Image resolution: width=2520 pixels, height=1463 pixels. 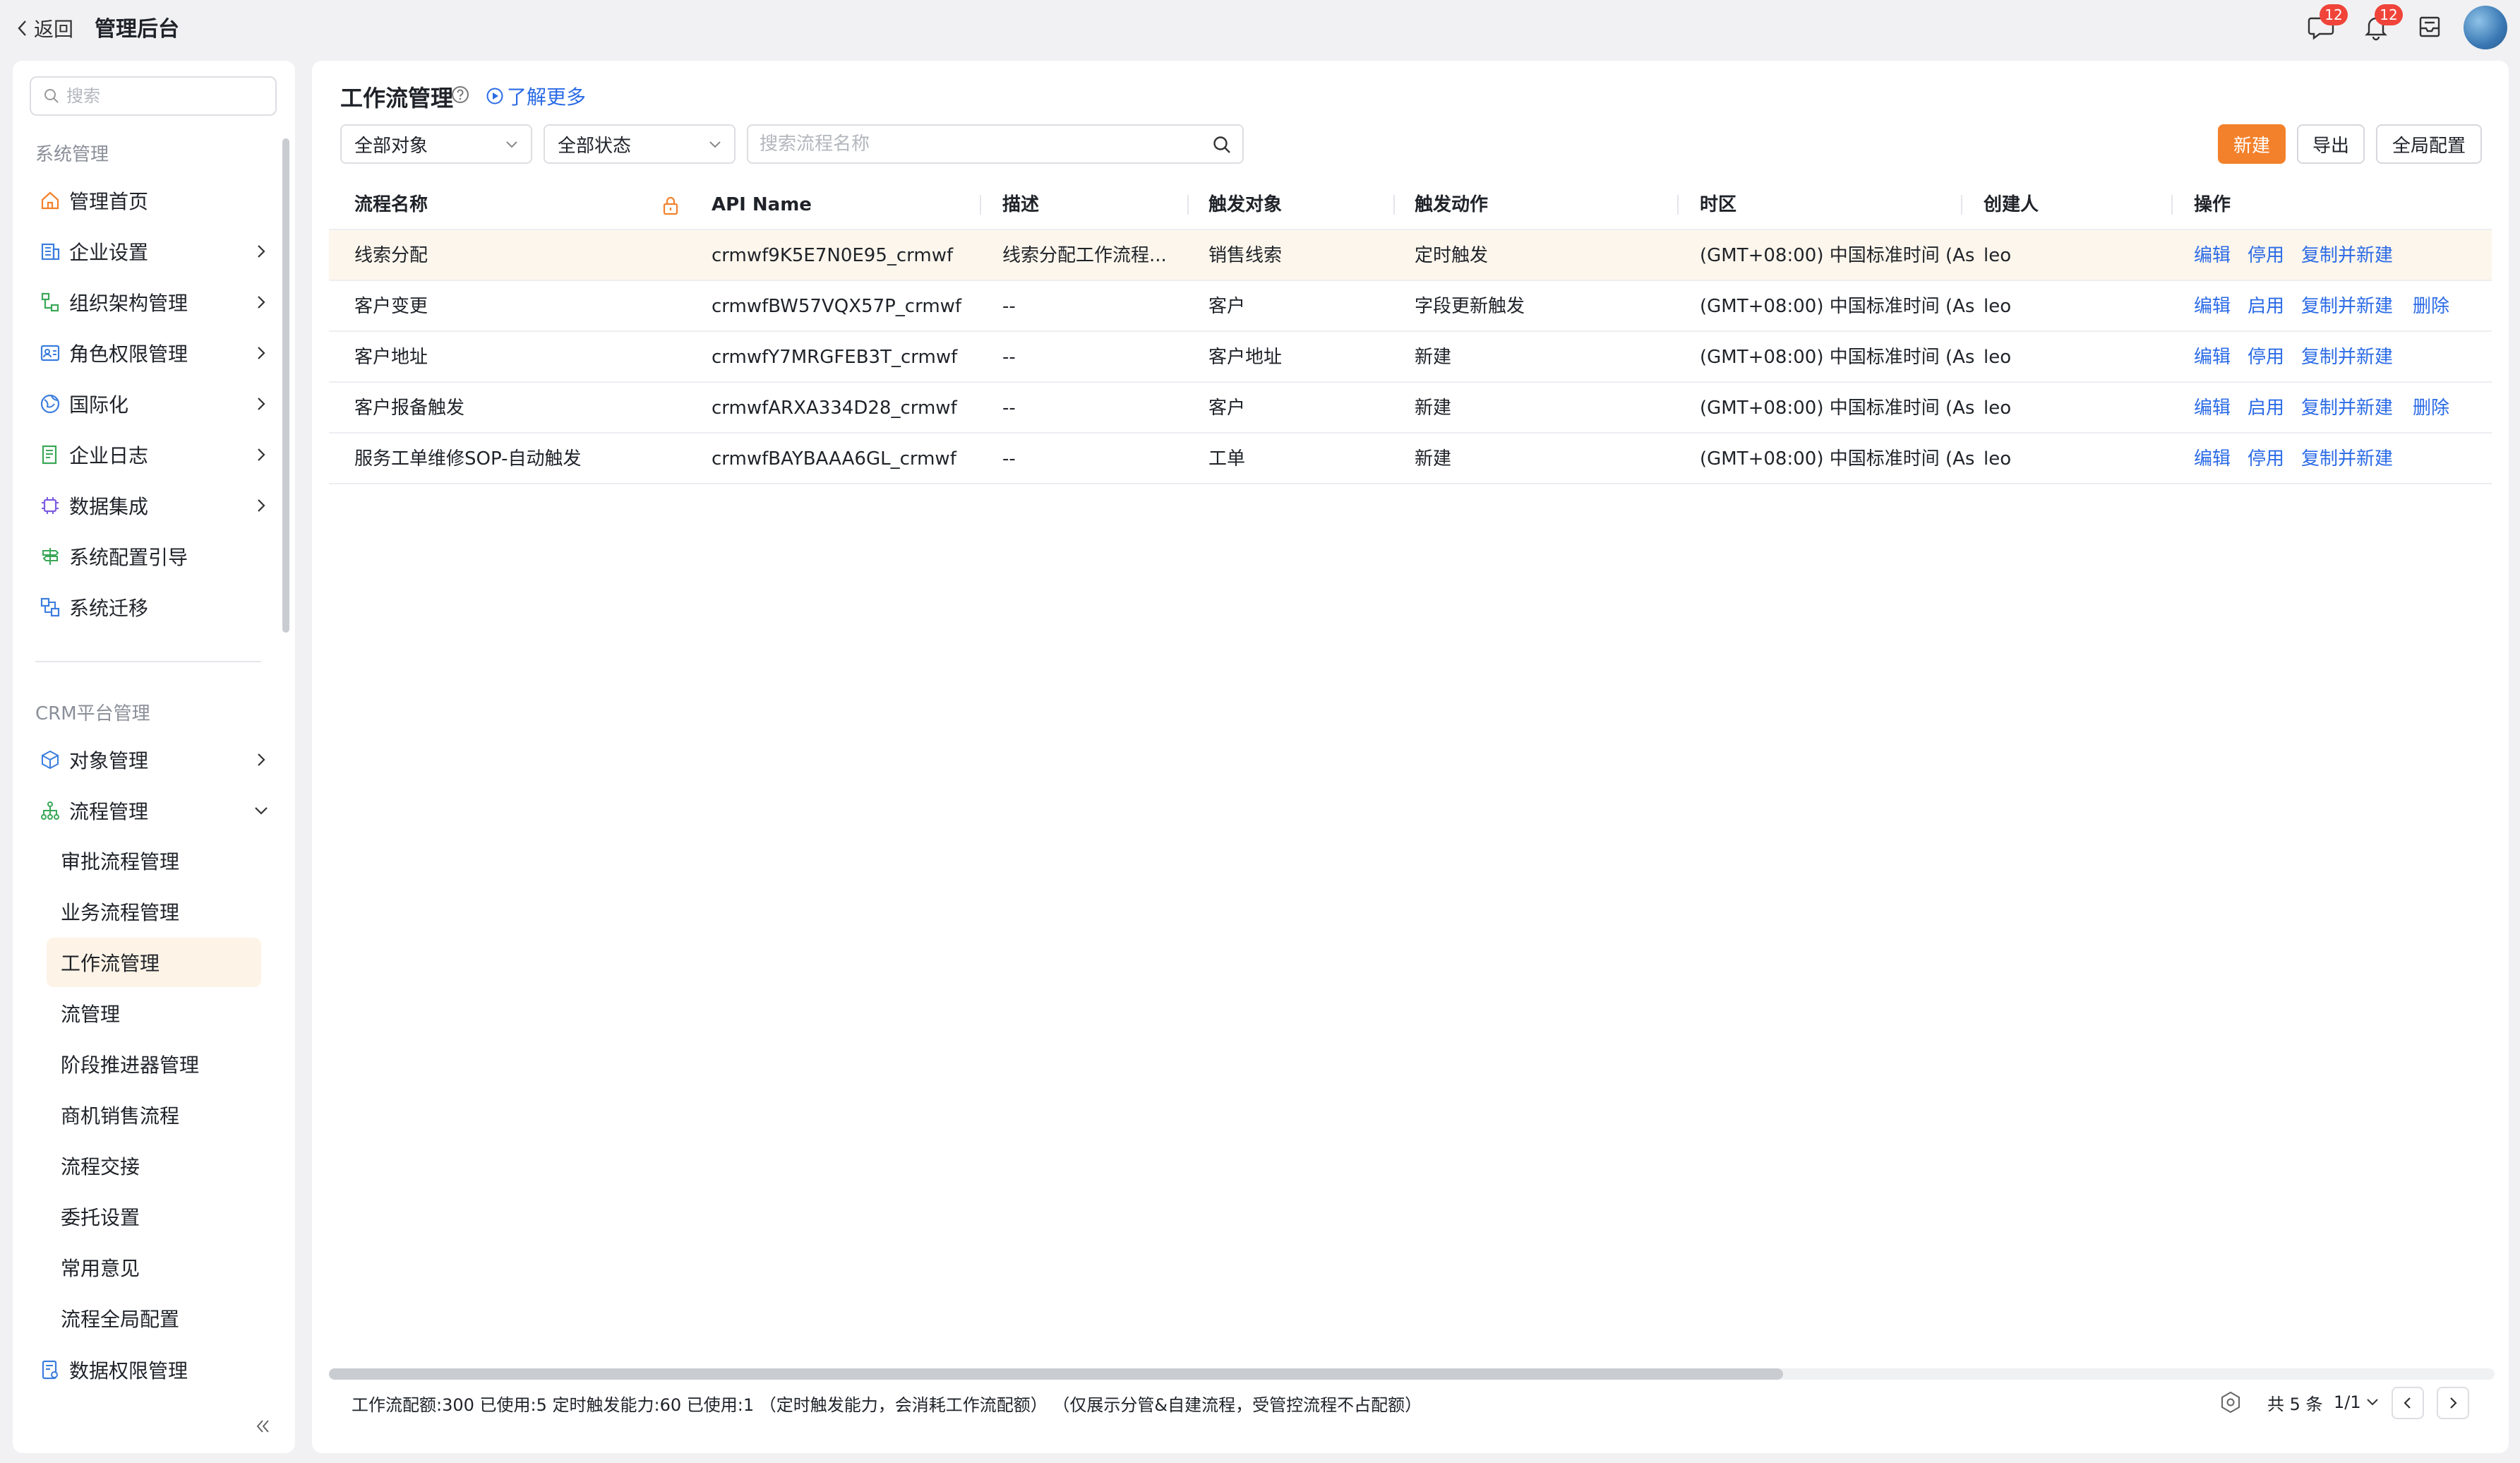 I want to click on learn-more-link: 了解更多, so click(x=536, y=96).